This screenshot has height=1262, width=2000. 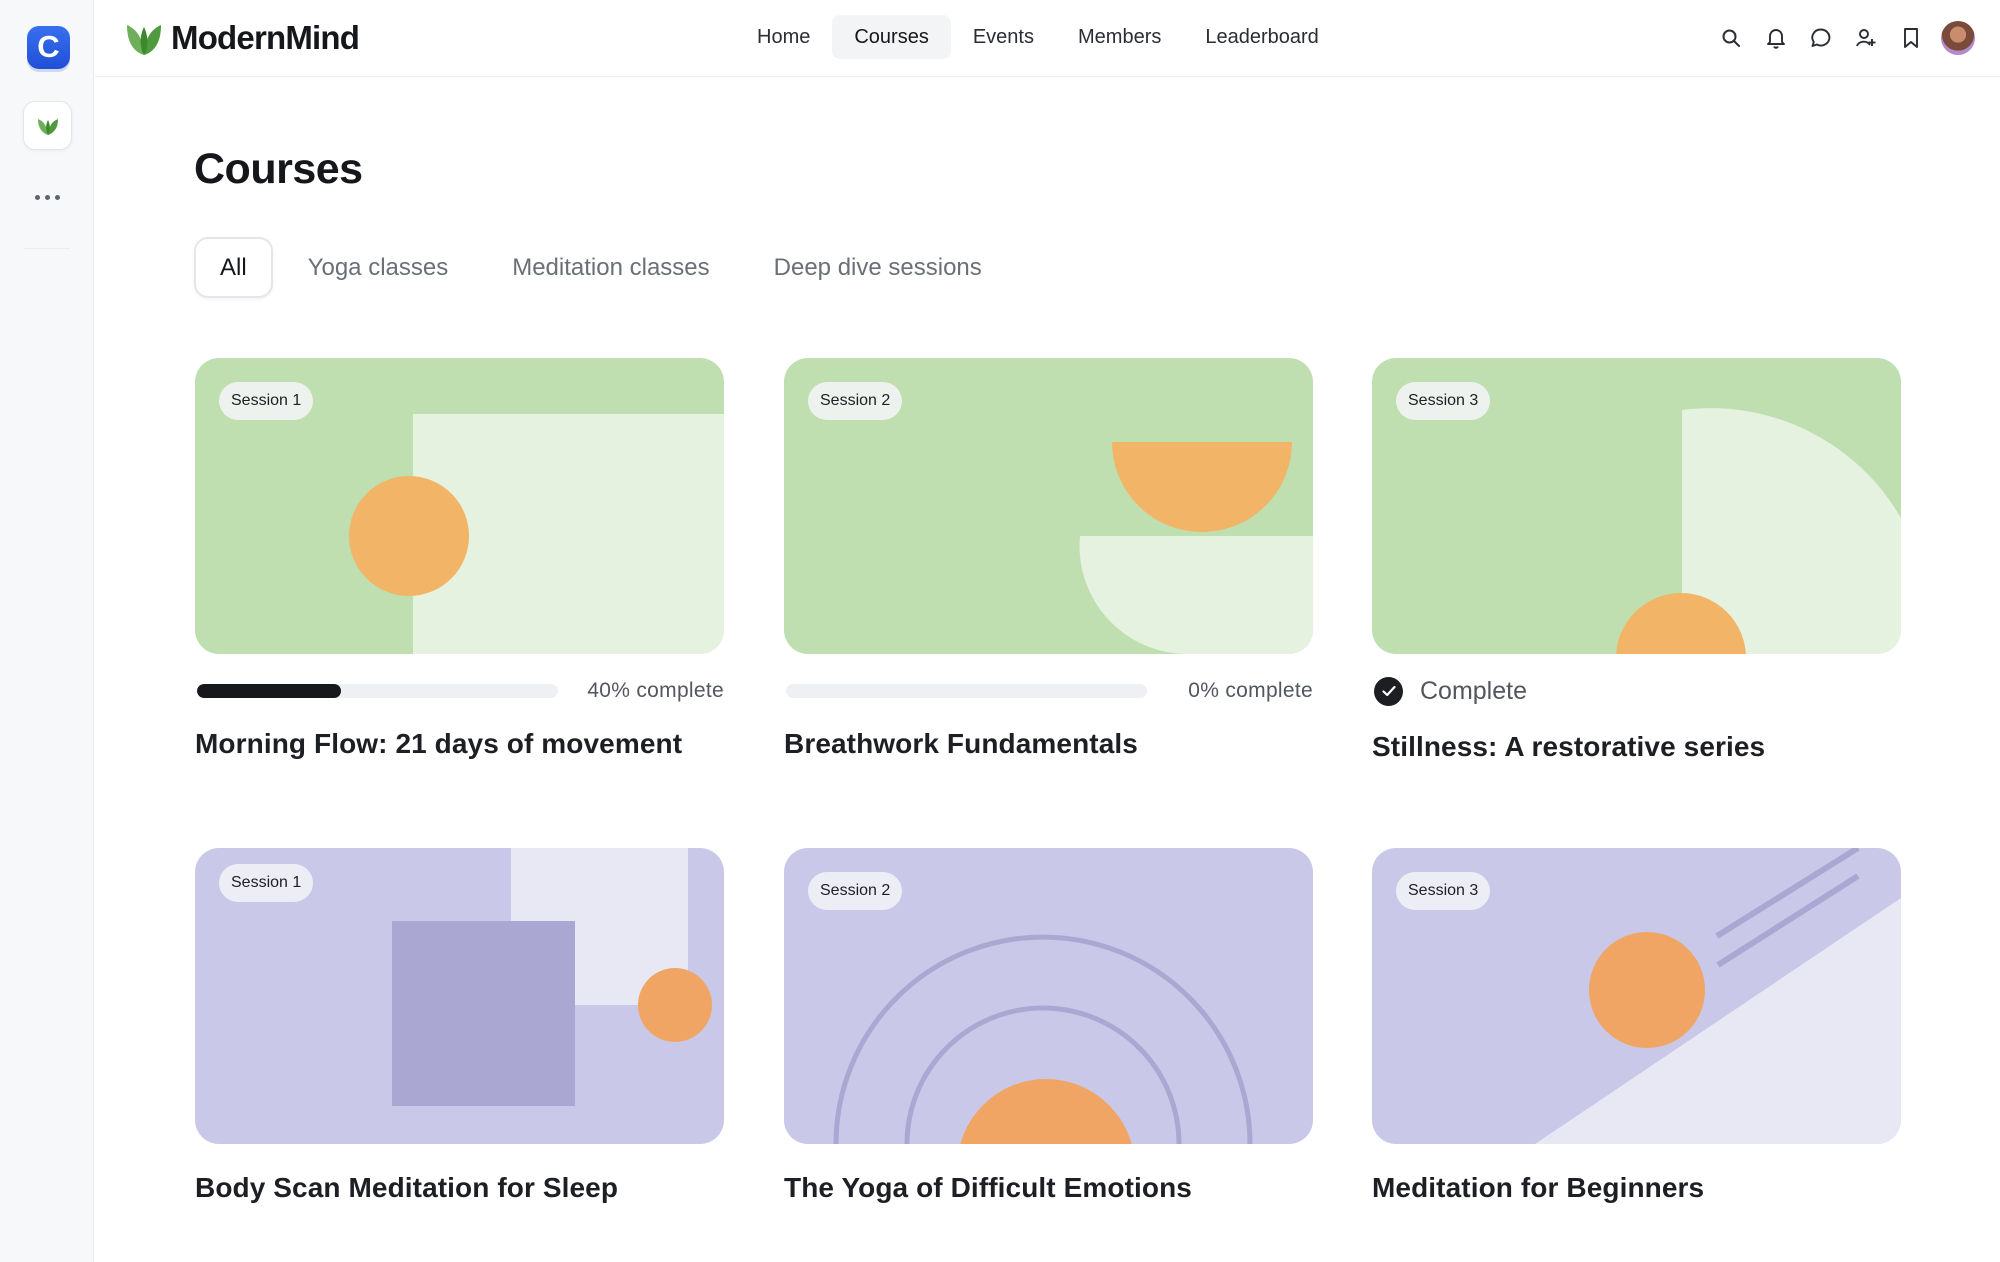 I want to click on bookmark-icon, so click(x=1910, y=38).